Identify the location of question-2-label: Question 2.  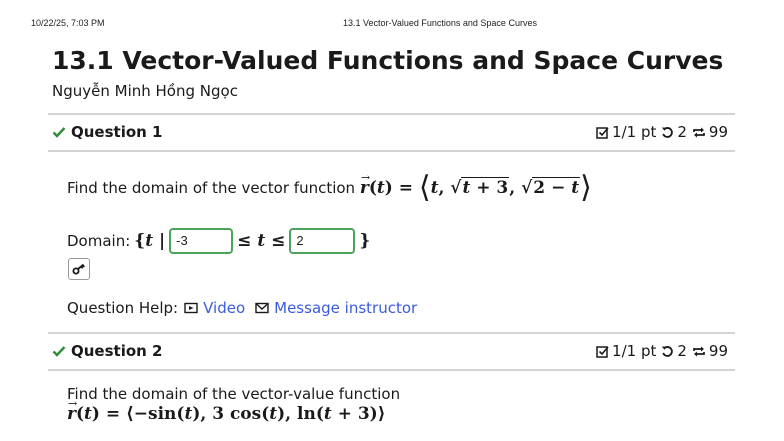
(117, 351).